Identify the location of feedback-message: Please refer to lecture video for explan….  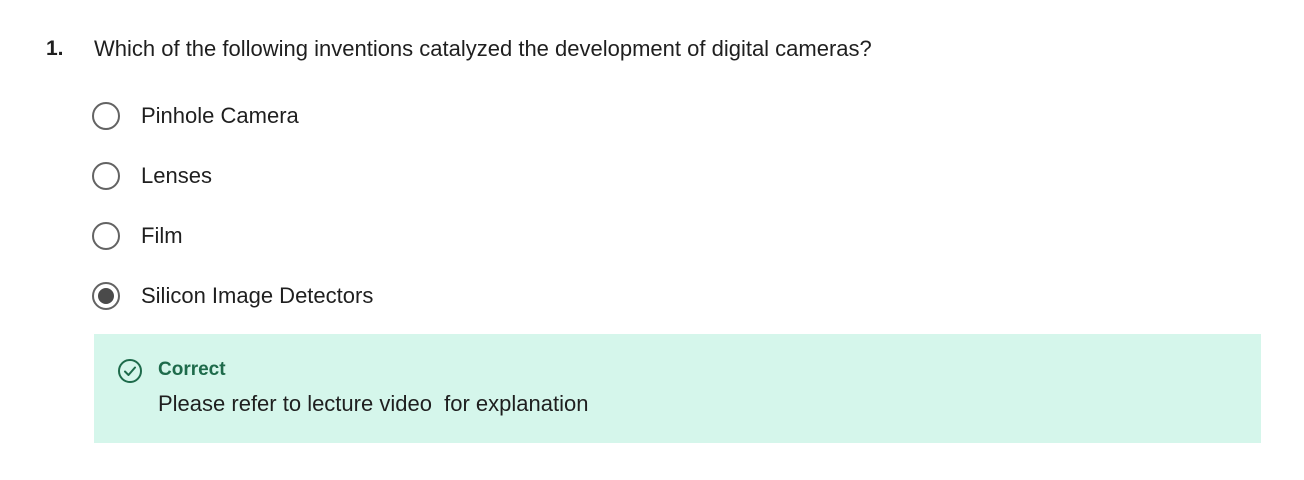
(373, 403).